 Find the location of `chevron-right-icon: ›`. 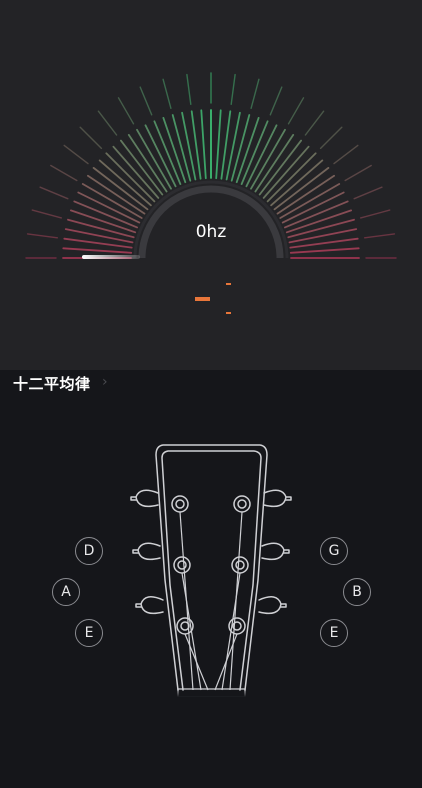

chevron-right-icon: › is located at coordinates (105, 382).